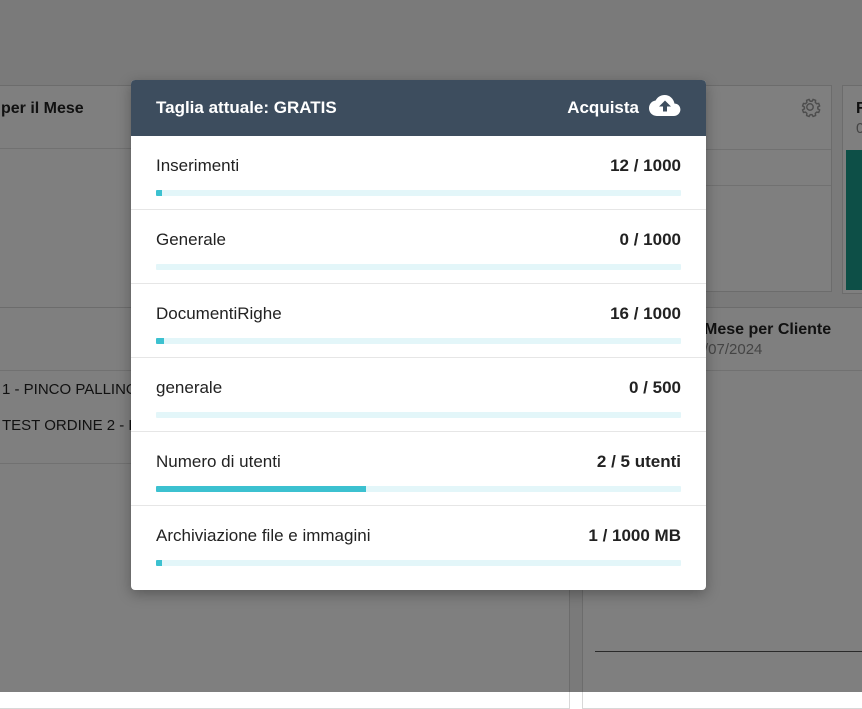 Image resolution: width=862 pixels, height=709 pixels. I want to click on usage-label: DocumentiRighe, so click(219, 313).